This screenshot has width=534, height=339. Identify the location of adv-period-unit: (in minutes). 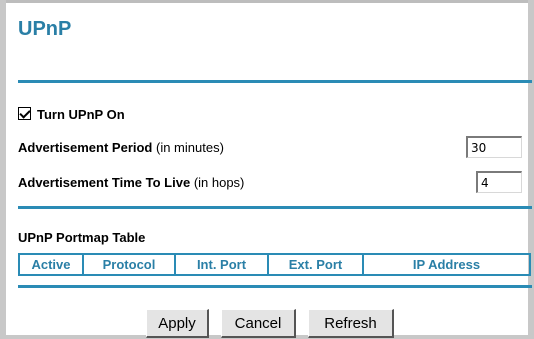
(190, 147).